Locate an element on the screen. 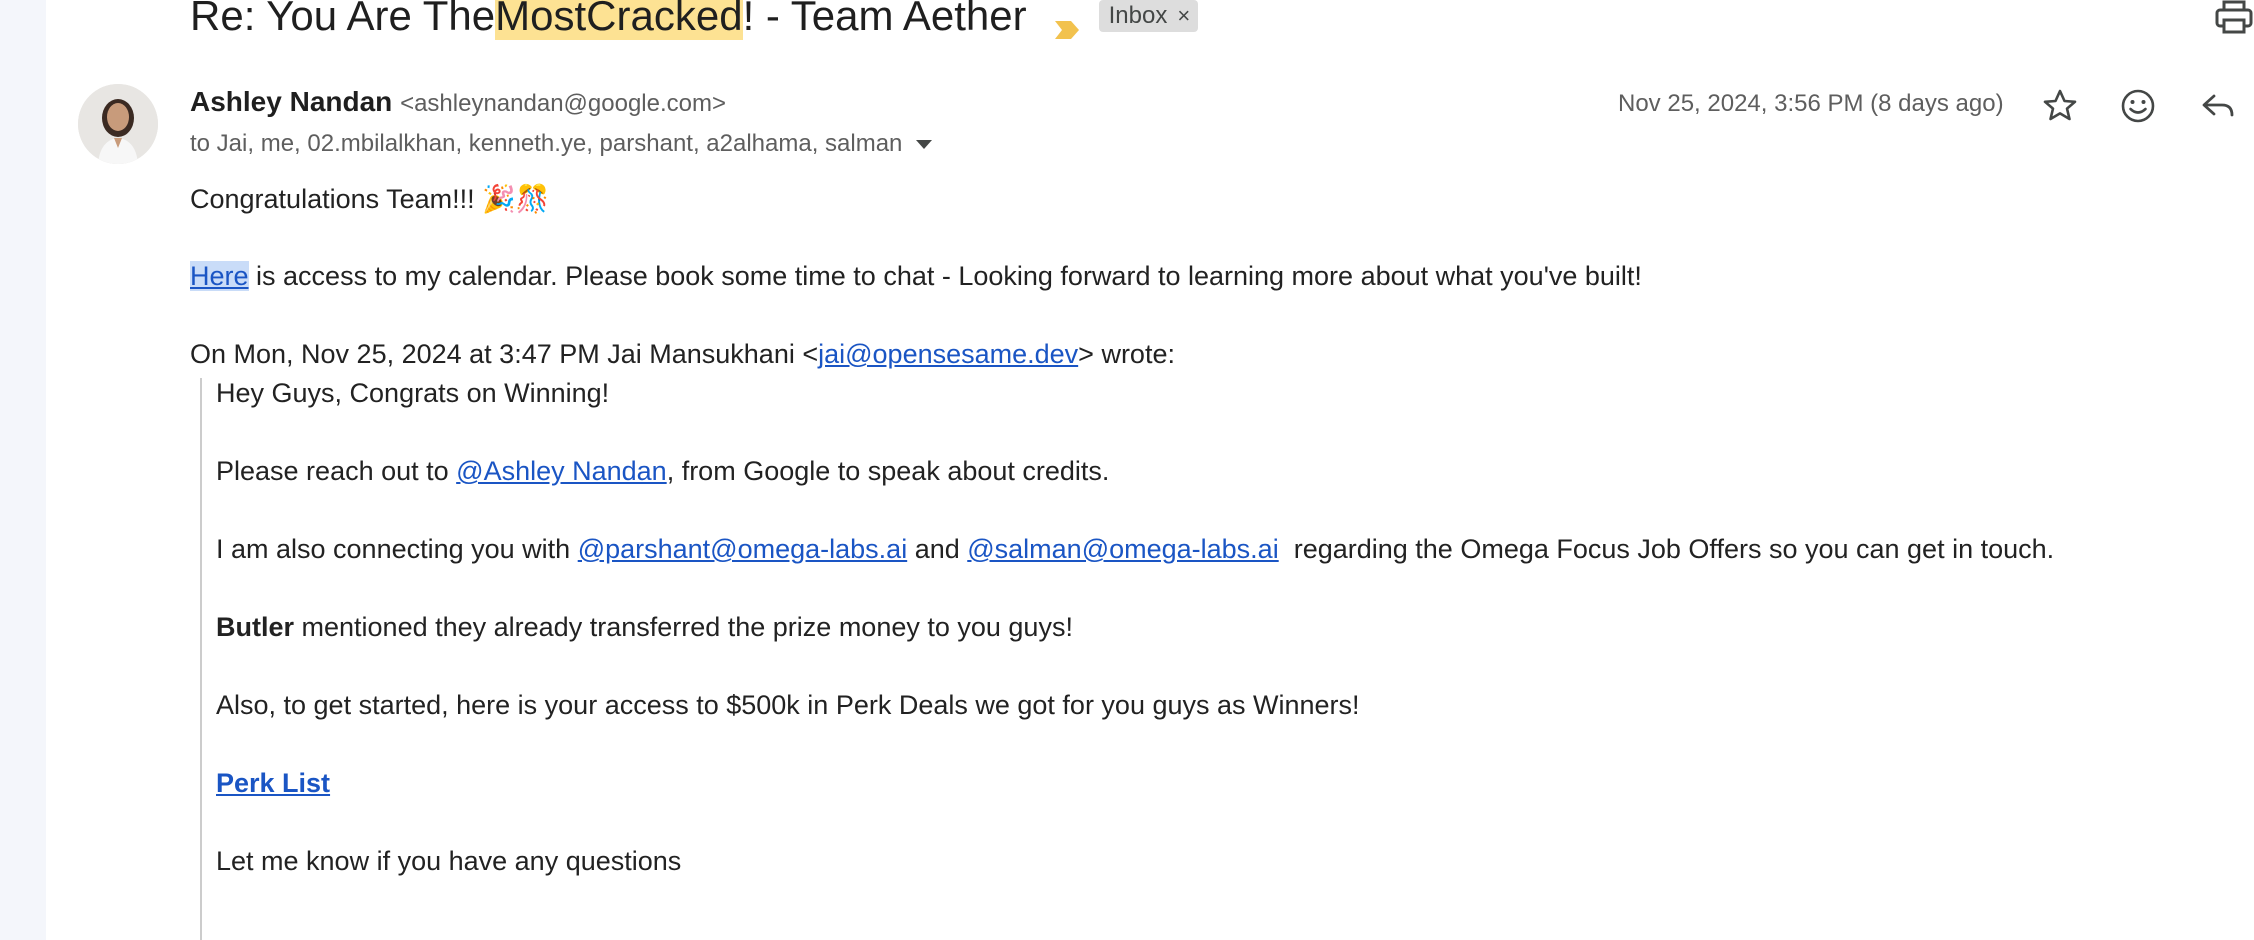 The image size is (2254, 940). subject-highlight-most: Most is located at coordinates (541, 20).